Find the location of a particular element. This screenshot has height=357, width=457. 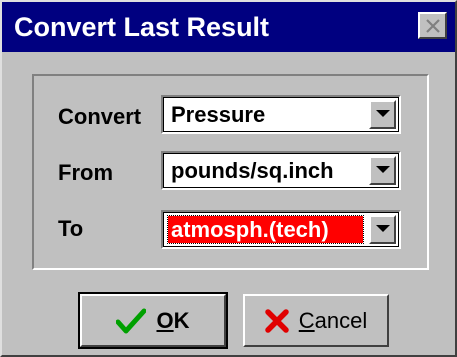

from-select-value: pounds/sq.inch is located at coordinates (252, 170).